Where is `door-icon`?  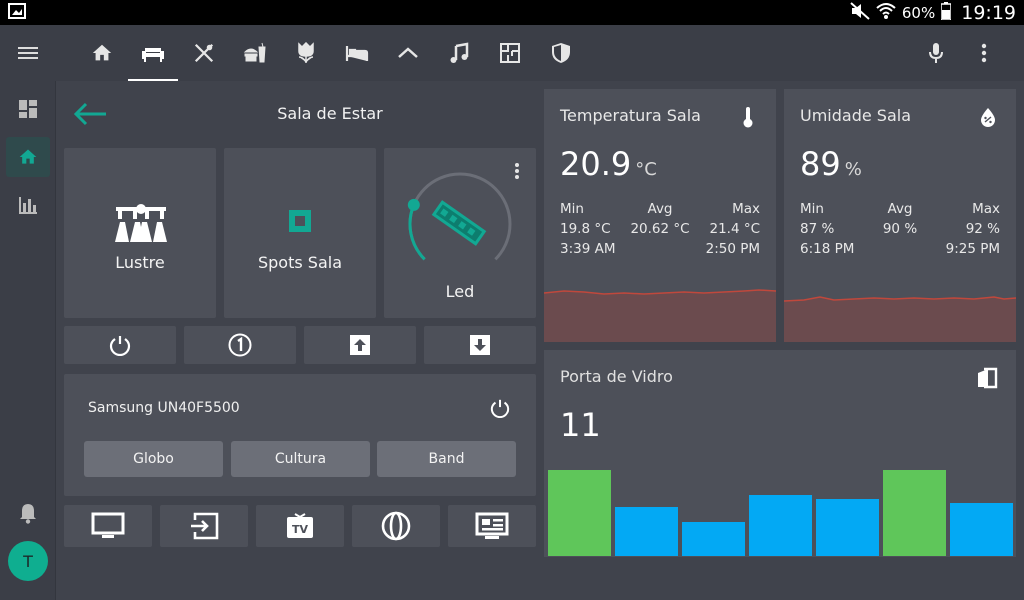 door-icon is located at coordinates (988, 379).